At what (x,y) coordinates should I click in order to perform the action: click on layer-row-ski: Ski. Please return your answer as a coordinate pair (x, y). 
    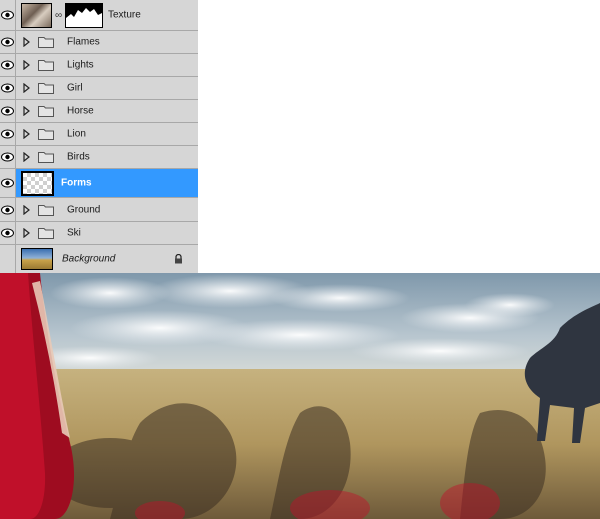
    Looking at the image, I should click on (99, 233).